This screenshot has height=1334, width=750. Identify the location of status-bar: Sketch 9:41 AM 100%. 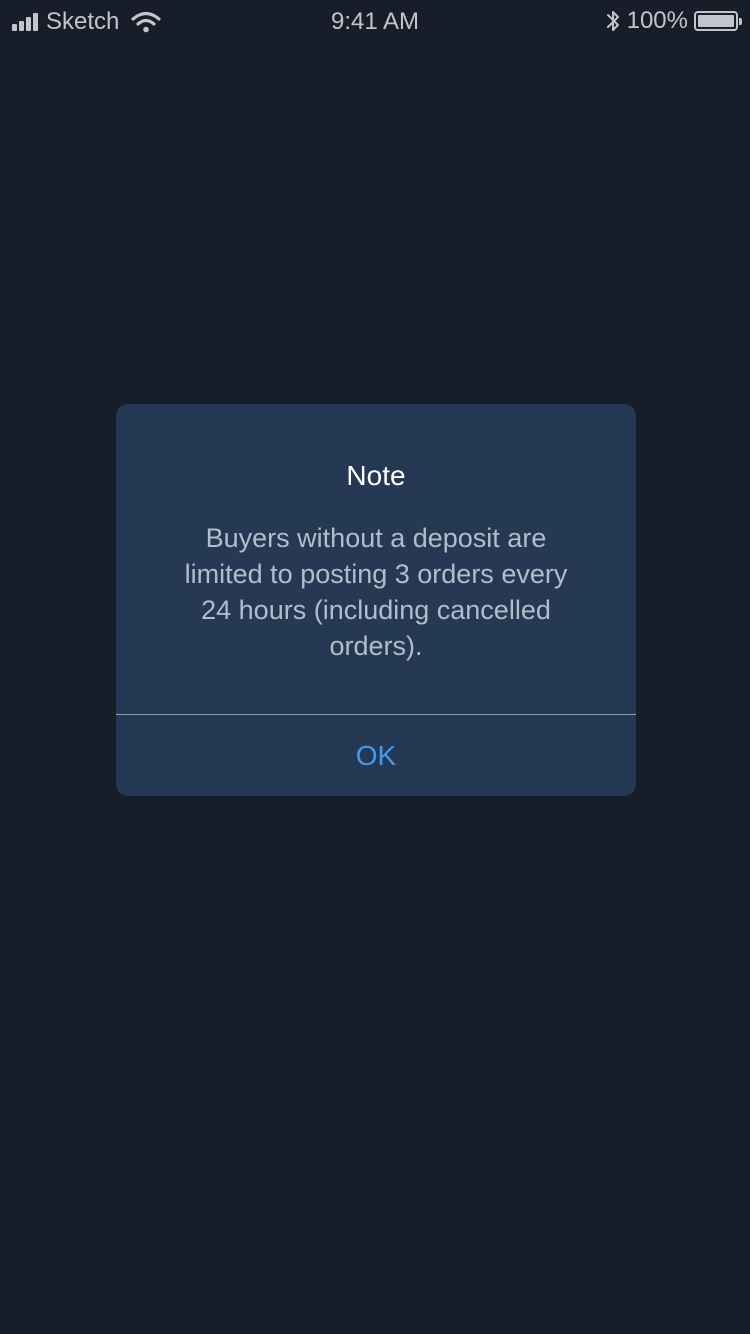
(375, 20).